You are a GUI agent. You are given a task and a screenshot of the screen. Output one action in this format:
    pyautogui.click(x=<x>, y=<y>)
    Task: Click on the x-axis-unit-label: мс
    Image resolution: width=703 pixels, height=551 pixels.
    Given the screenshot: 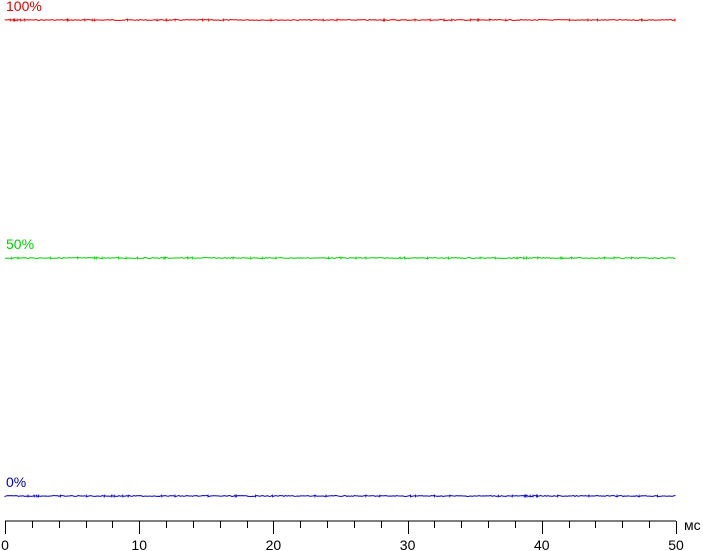 What is the action you would take?
    pyautogui.click(x=692, y=525)
    